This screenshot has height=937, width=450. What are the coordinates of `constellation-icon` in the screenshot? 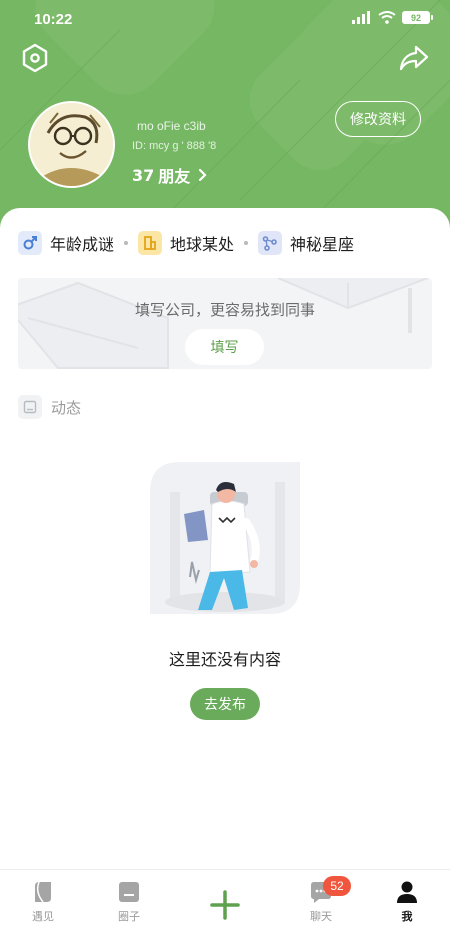 It's located at (270, 243).